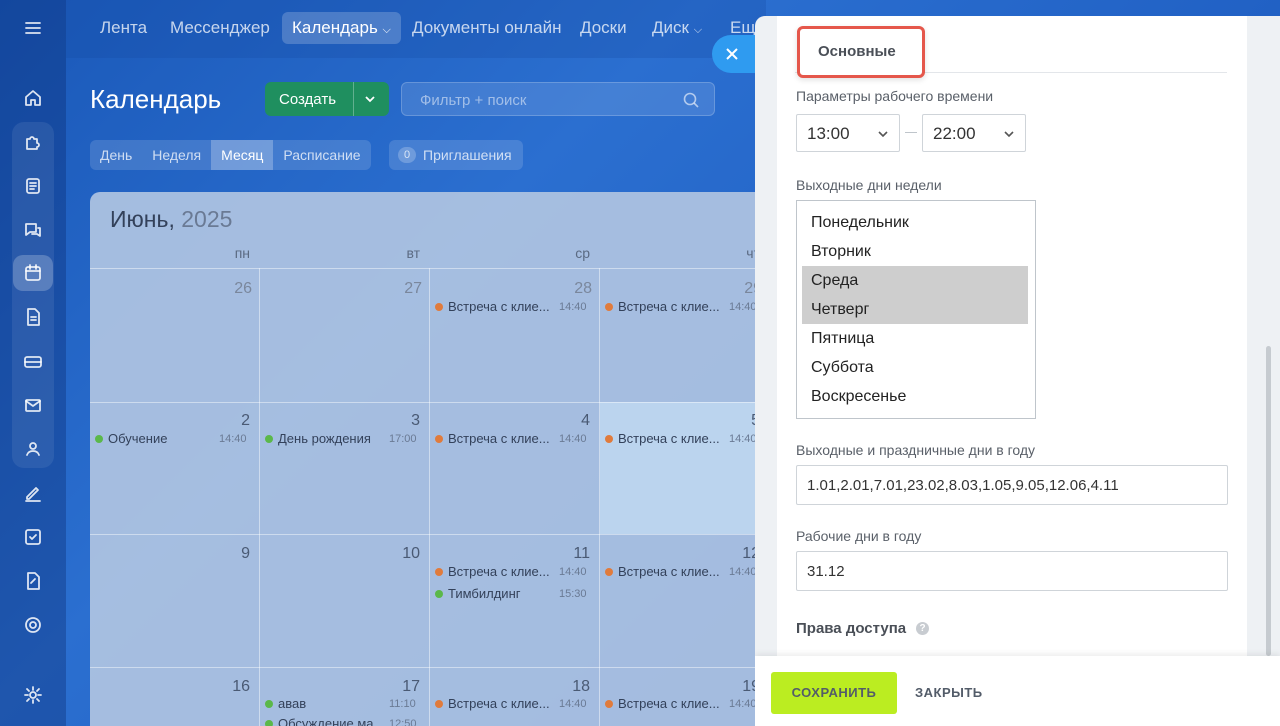 This screenshot has height=726, width=1280. Describe the element at coordinates (116, 155) in the screenshot. I see `view-day: День` at that location.